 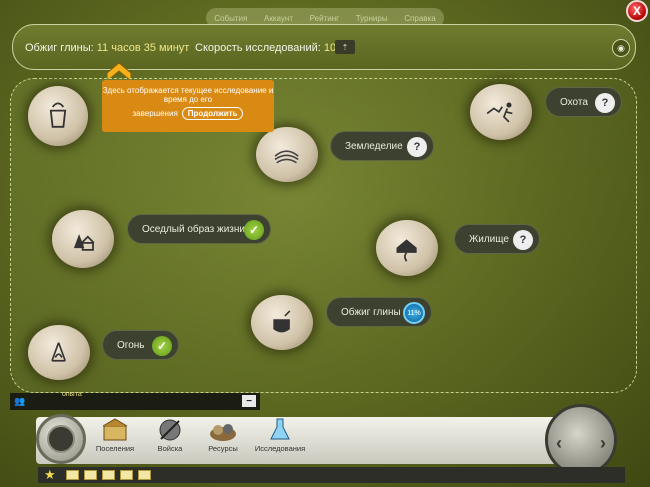 What do you see at coordinates (249, 401) in the screenshot?
I see `chat-minimize-button: −` at bounding box center [249, 401].